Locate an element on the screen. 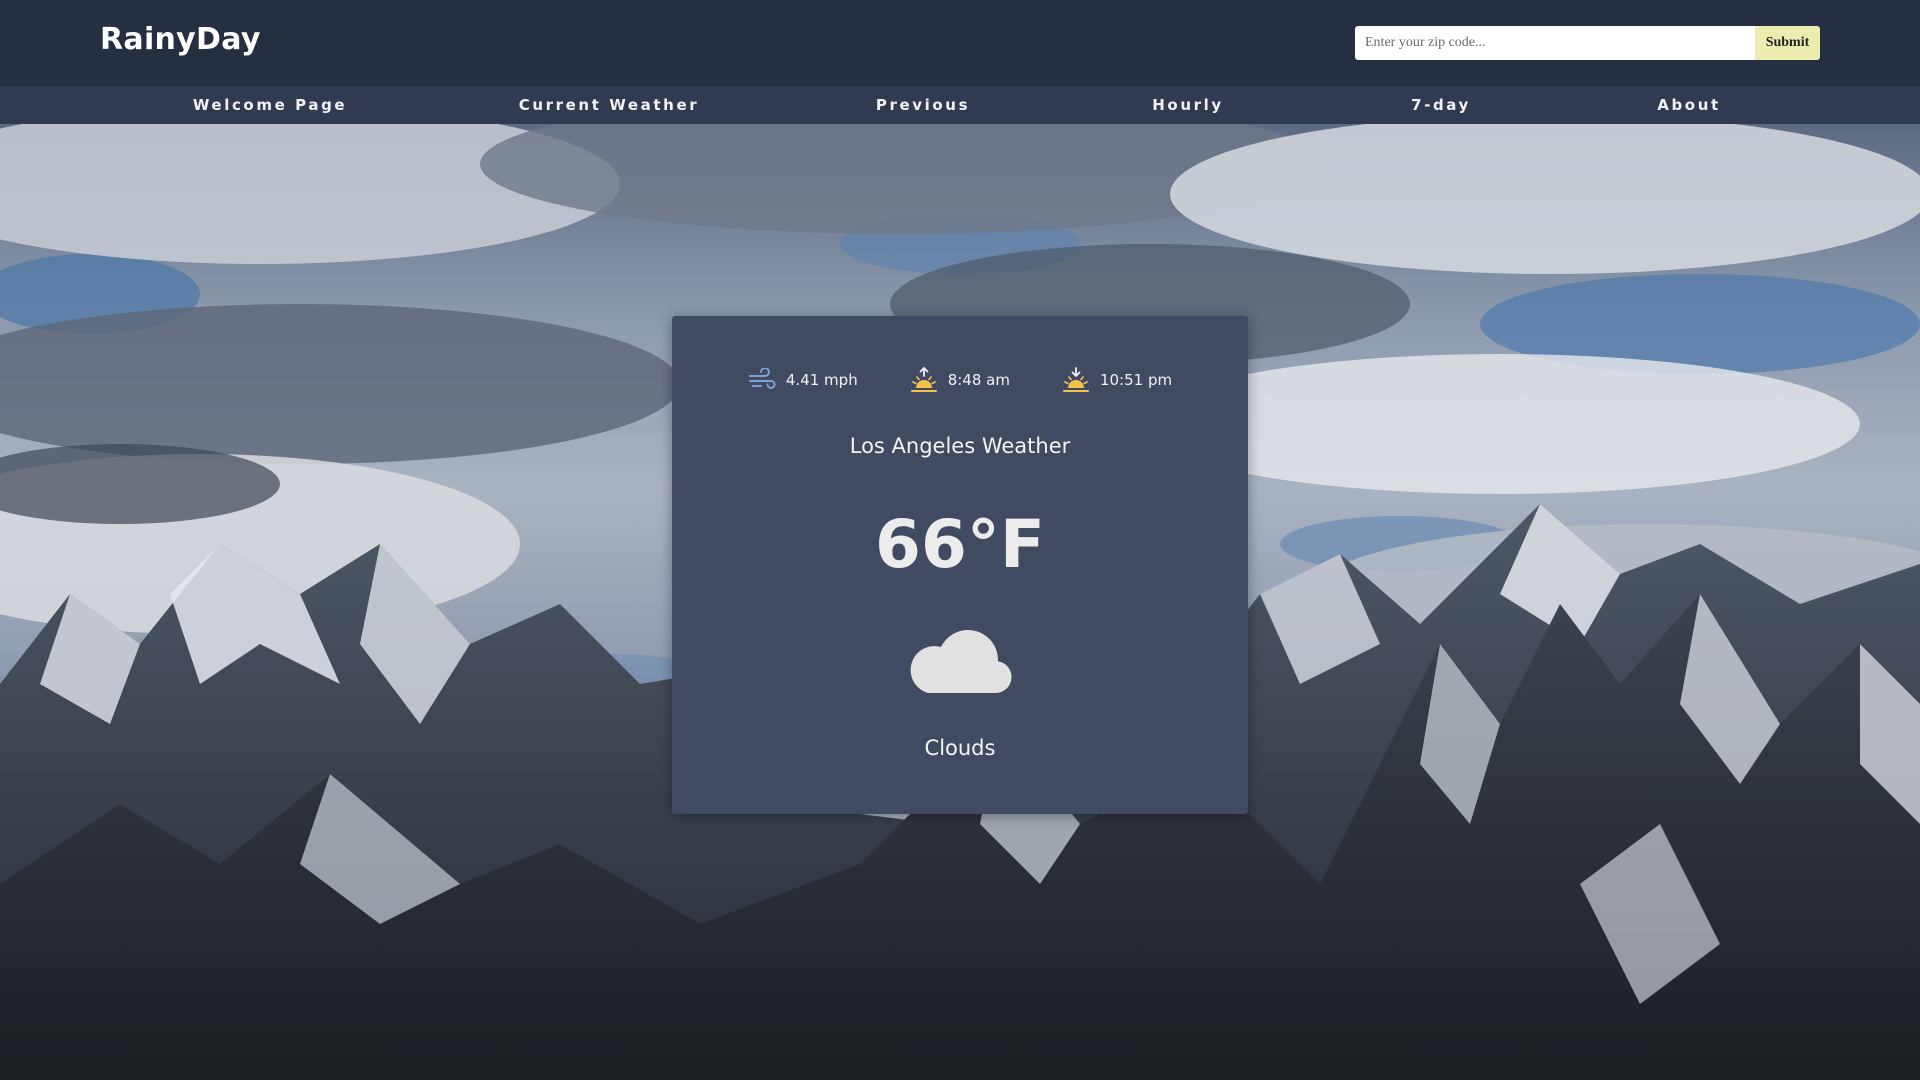  weather-condition: Clouds is located at coordinates (960, 748).